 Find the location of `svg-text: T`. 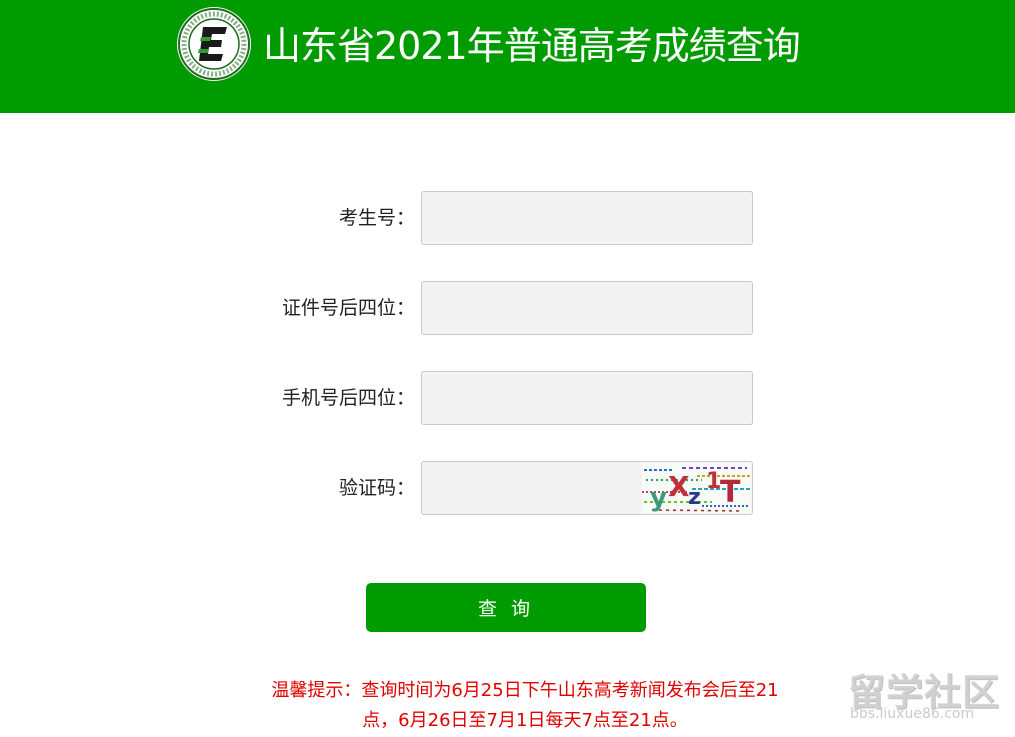

svg-text: T is located at coordinates (730, 492).